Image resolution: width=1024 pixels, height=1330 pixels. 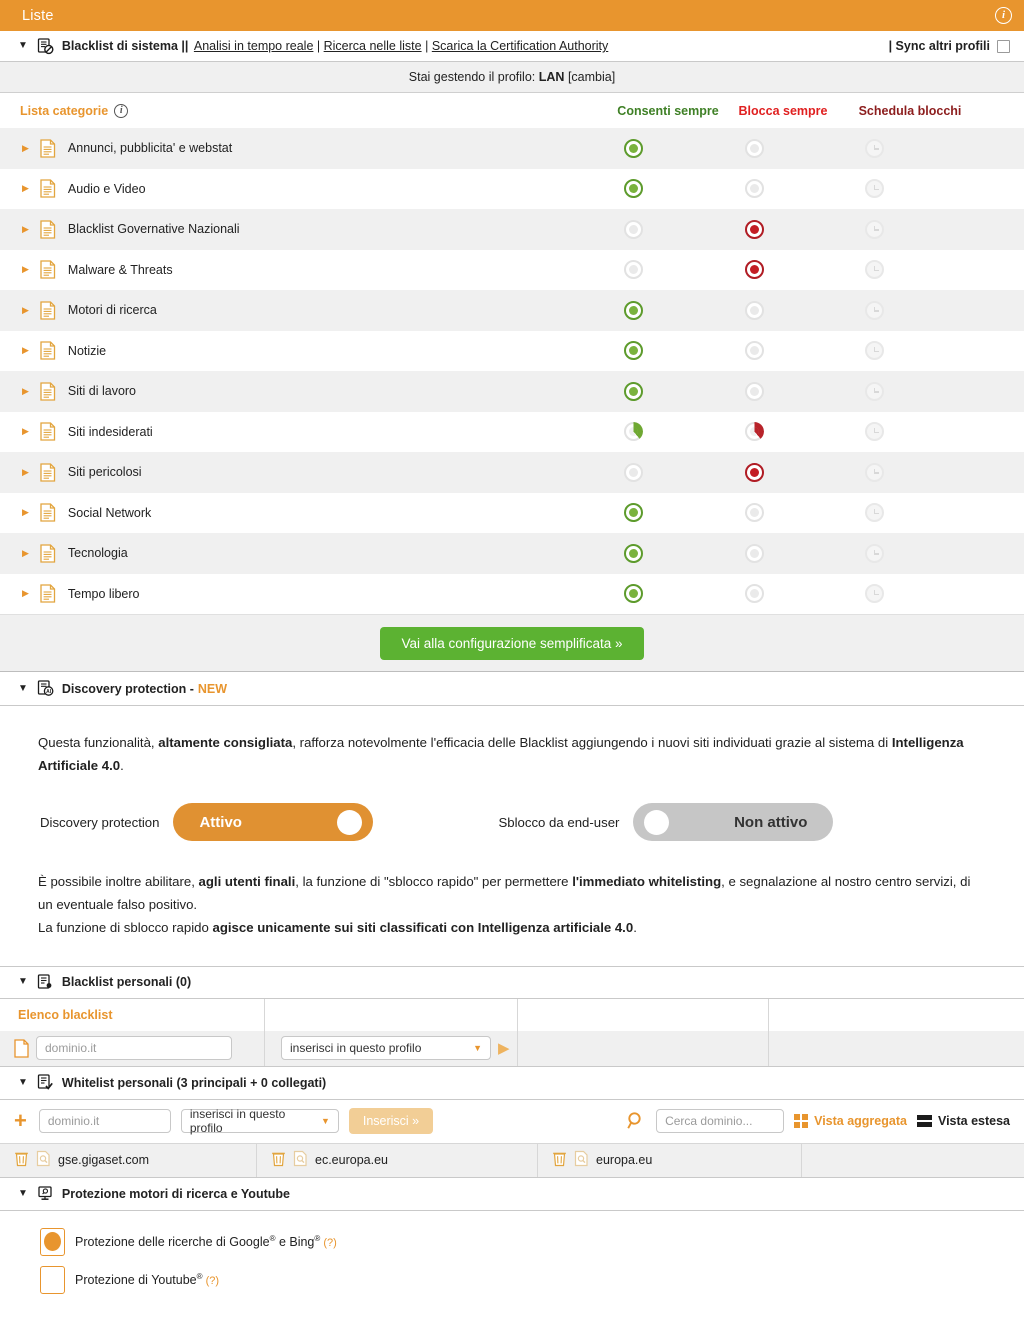 I want to click on whitelist-profile-select: inserisci in questo profilo ▼, so click(x=259, y=1121).